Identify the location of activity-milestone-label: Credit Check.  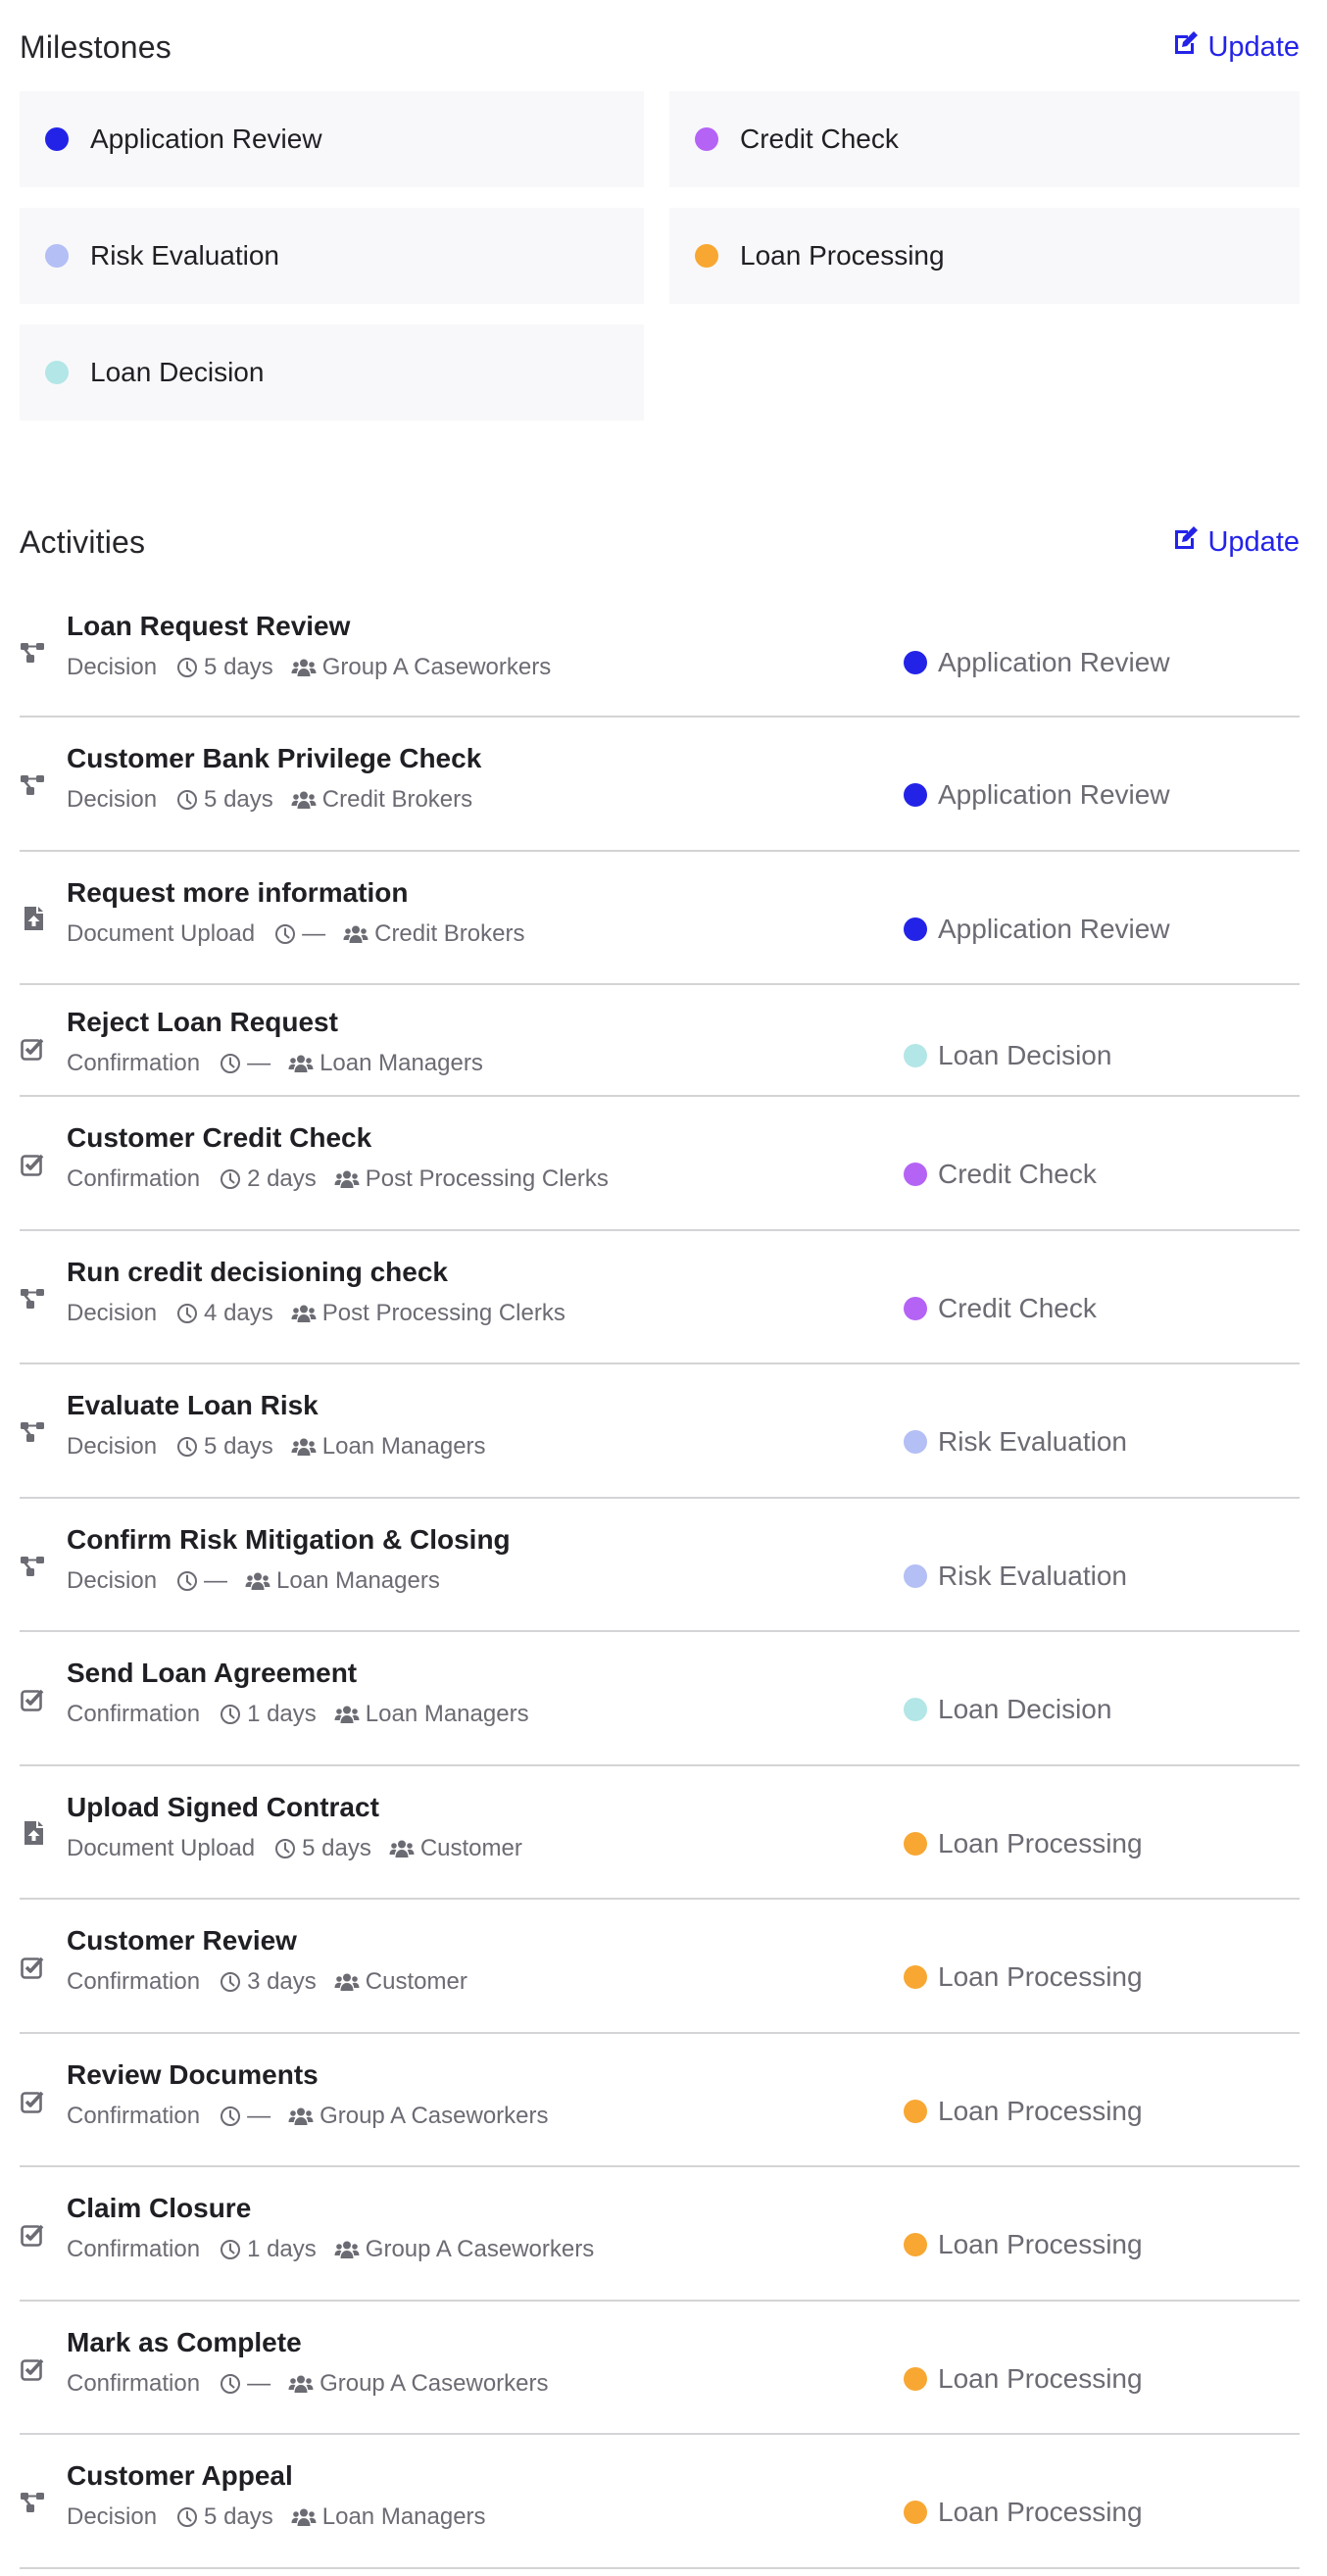
(1017, 1174).